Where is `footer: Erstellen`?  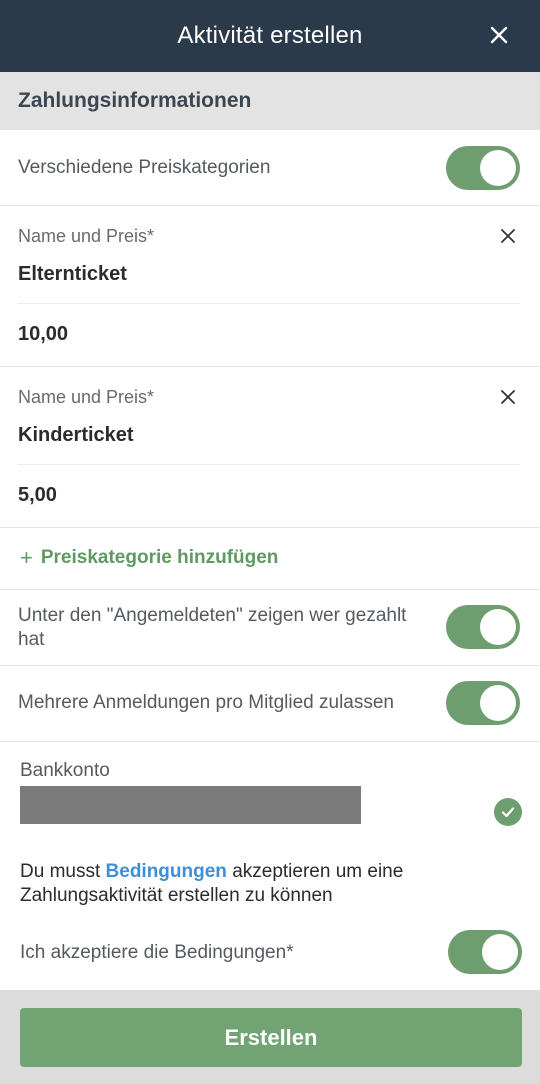
footer: Erstellen is located at coordinates (270, 1037).